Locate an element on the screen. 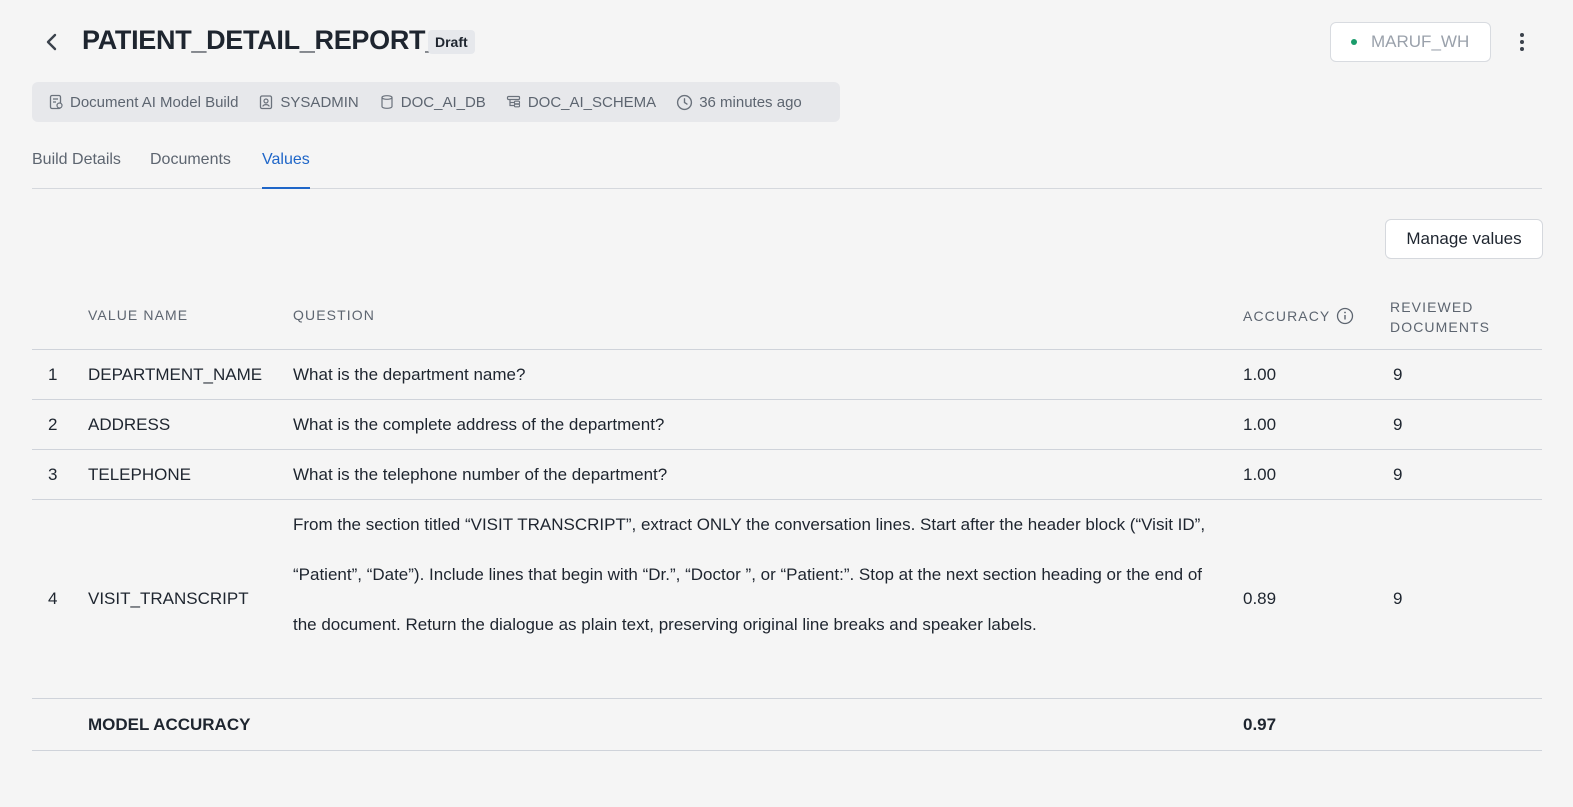 This screenshot has width=1573, height=807. tab-values: Values is located at coordinates (286, 170).